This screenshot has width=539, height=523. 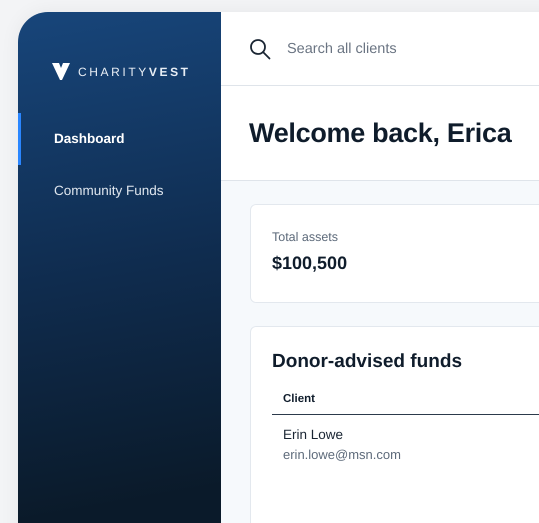 What do you see at coordinates (412, 49) in the screenshot?
I see `search-field: Search all clients` at bounding box center [412, 49].